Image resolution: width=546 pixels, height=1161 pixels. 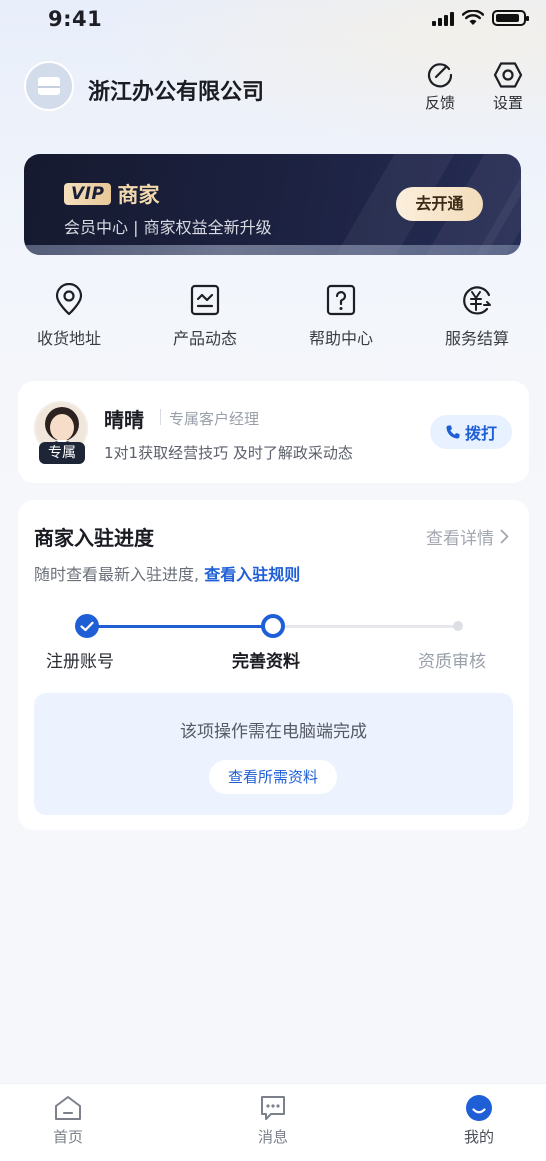 I want to click on settings-icon, so click(x=508, y=75).